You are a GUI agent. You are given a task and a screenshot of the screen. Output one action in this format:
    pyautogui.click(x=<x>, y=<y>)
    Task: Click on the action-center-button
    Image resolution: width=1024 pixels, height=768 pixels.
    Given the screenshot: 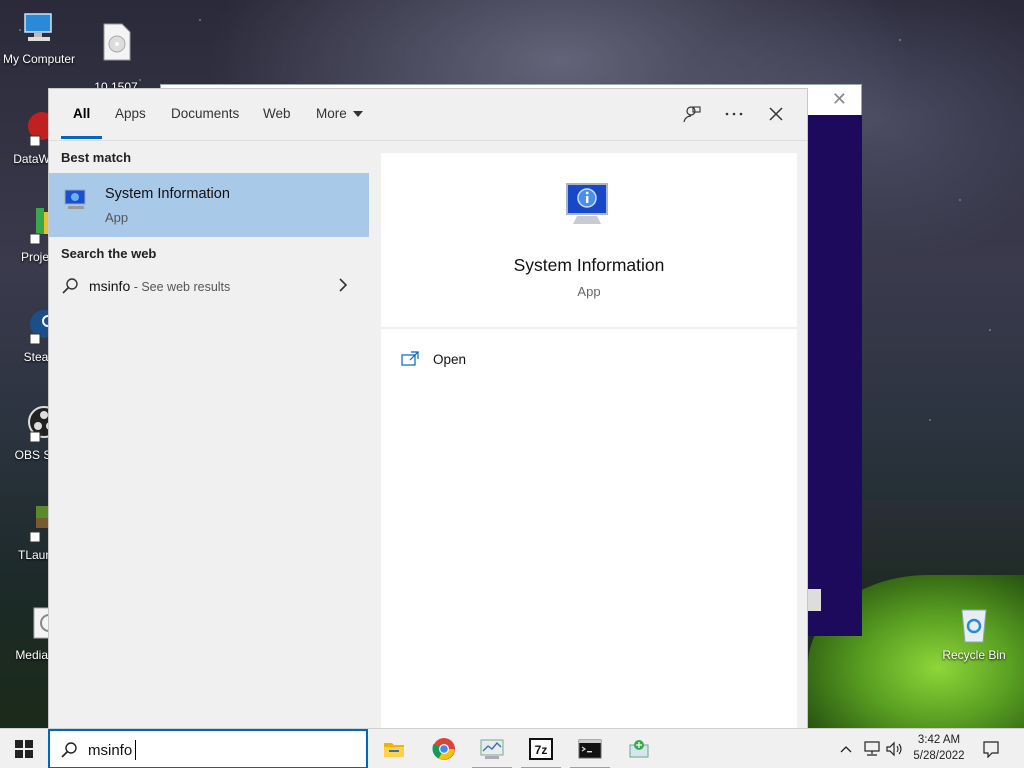 What is the action you would take?
    pyautogui.click(x=991, y=748)
    